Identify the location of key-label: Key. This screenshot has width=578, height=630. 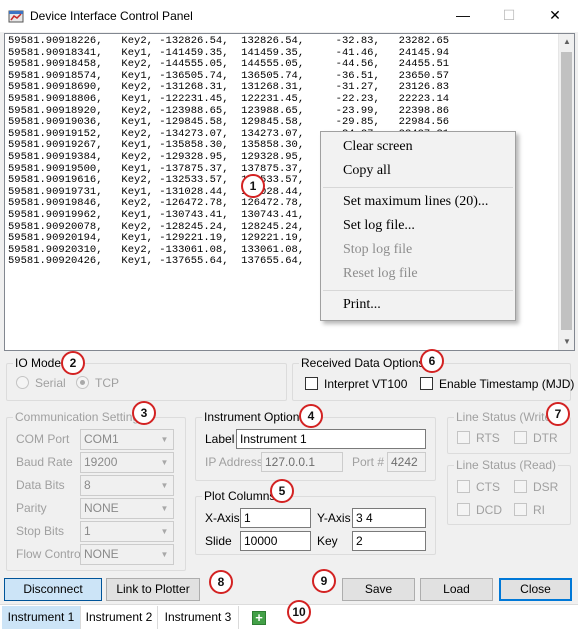
(327, 541).